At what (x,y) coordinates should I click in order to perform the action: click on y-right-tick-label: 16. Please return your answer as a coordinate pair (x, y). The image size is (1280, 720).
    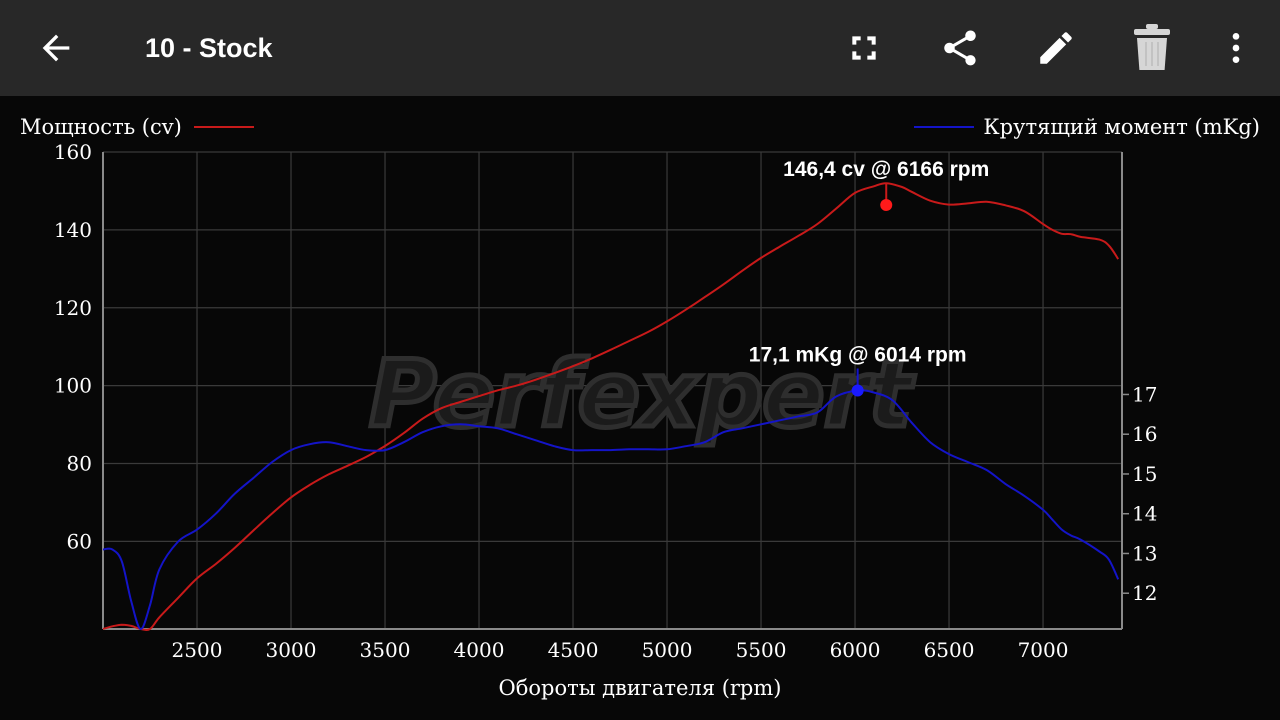
    Looking at the image, I should click on (1144, 434).